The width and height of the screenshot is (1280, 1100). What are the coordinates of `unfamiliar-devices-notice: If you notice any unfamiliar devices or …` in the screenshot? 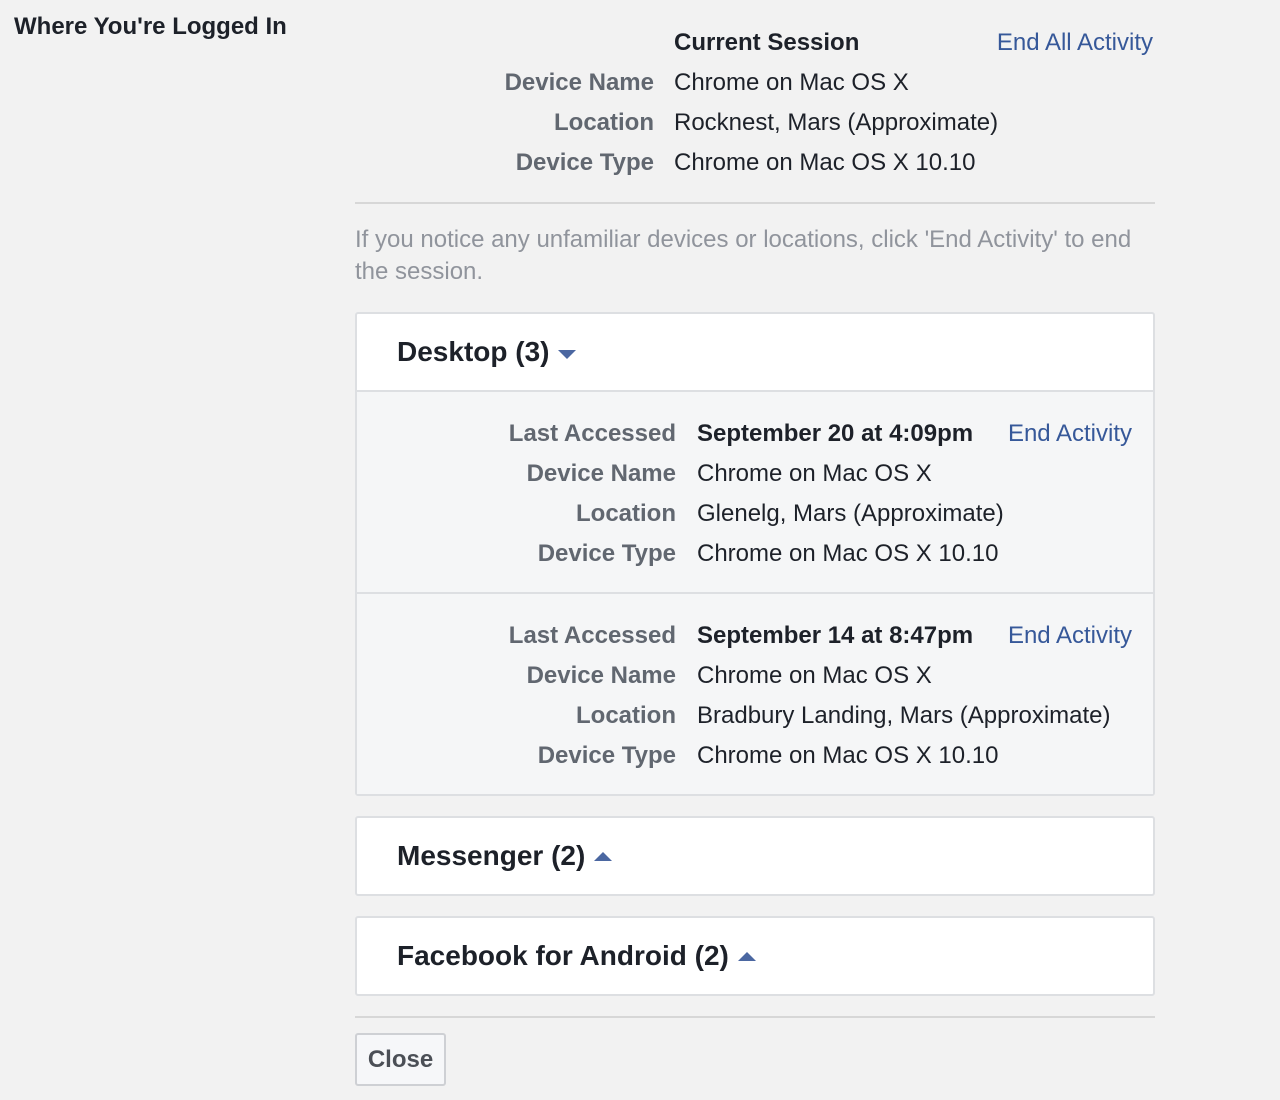 It's located at (743, 255).